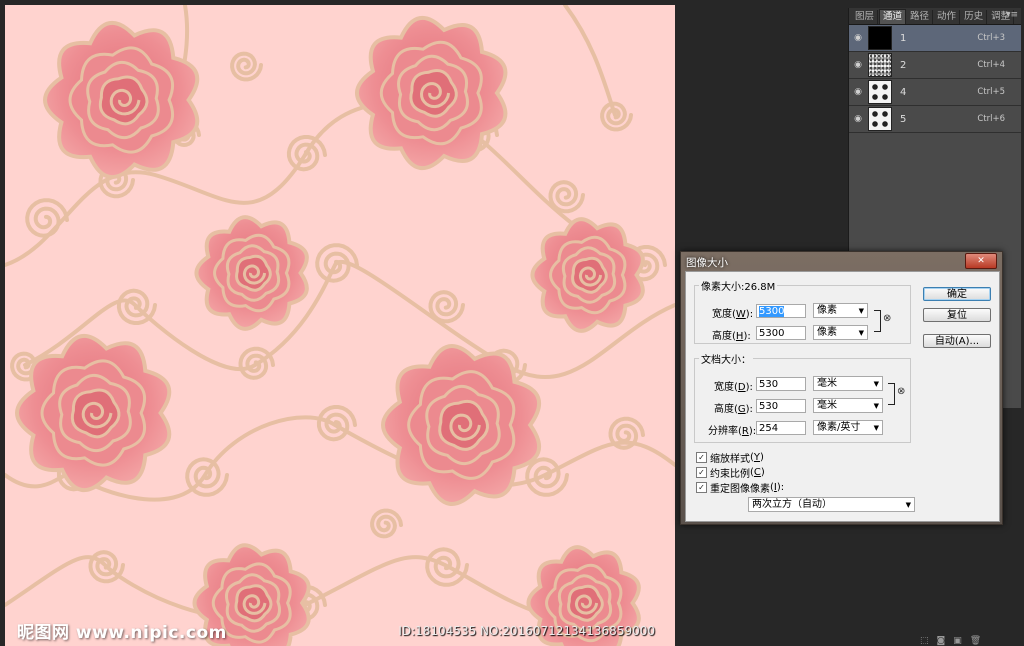 The width and height of the screenshot is (1024, 646). Describe the element at coordinates (893, 16) in the screenshot. I see `tab-channels: 通道` at that location.